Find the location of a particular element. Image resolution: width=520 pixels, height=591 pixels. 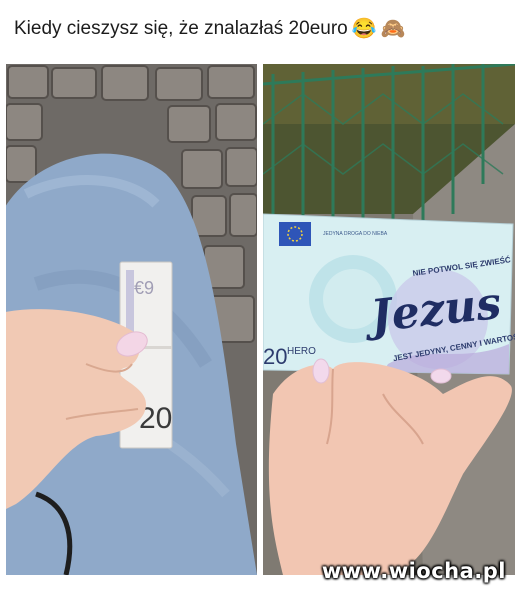

caption-text: Kiedy cieszysz się, że znalazłaś 20euro is located at coordinates (181, 28).